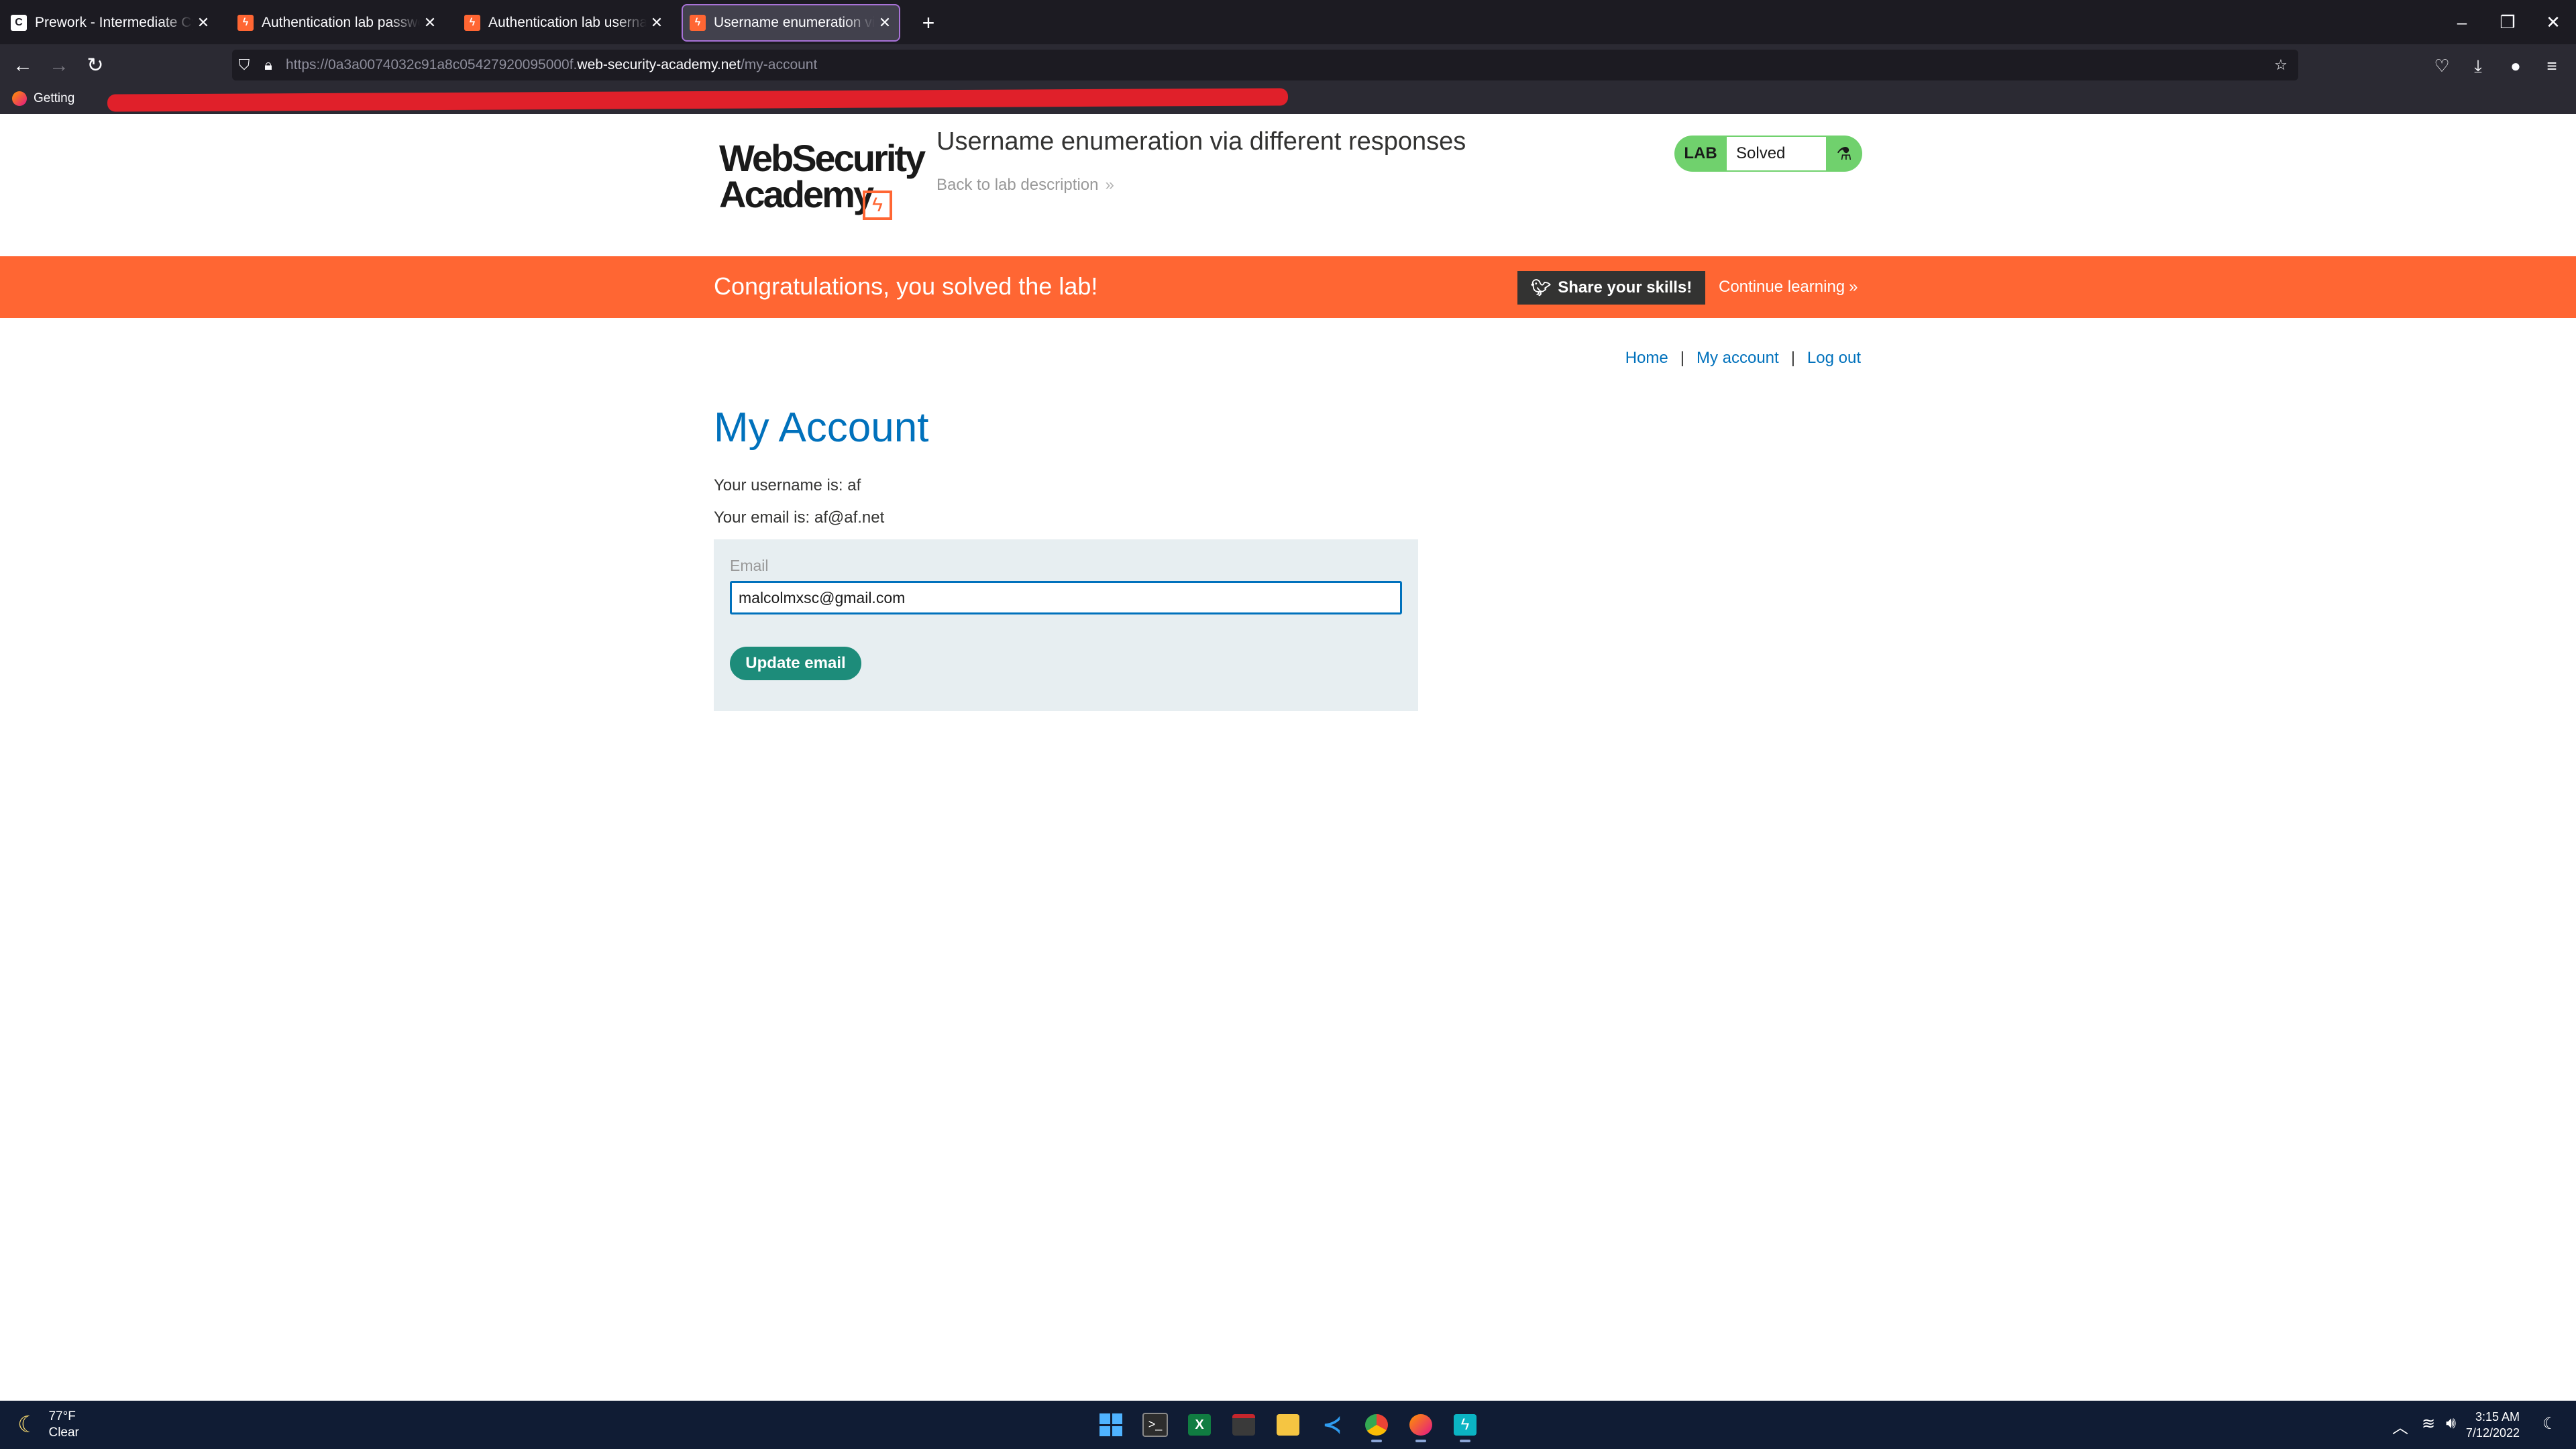  Describe the element at coordinates (1243, 1424) in the screenshot. I see `media-app-icon` at that location.